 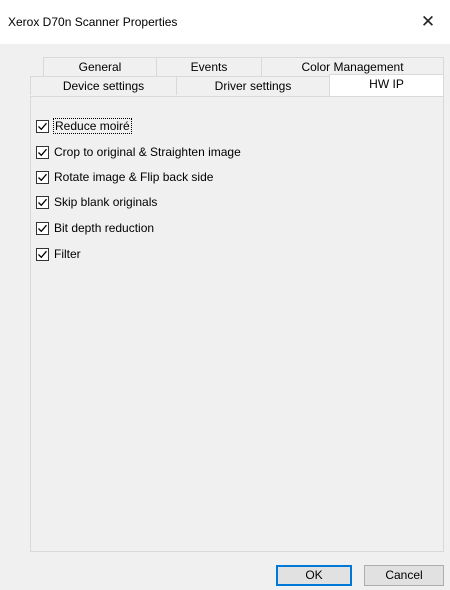 What do you see at coordinates (104, 228) in the screenshot?
I see `bit-depth-label: Bit depth reduction` at bounding box center [104, 228].